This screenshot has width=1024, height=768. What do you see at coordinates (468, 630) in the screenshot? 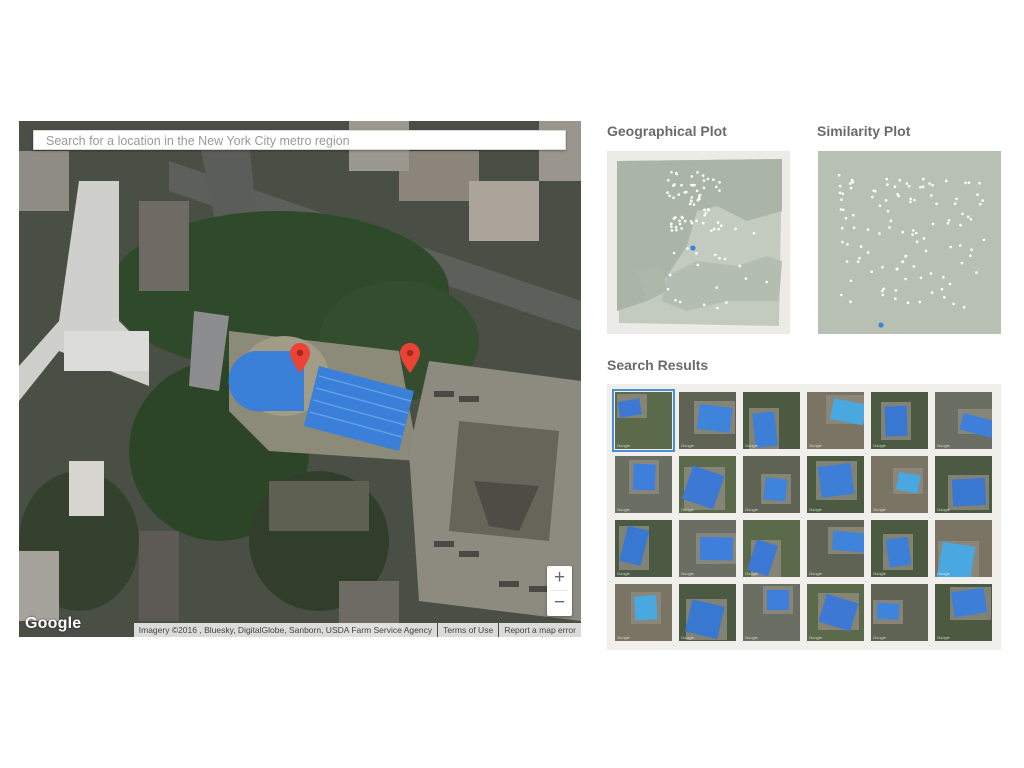
I see `terms-of-use-link: Terms of Use` at bounding box center [468, 630].